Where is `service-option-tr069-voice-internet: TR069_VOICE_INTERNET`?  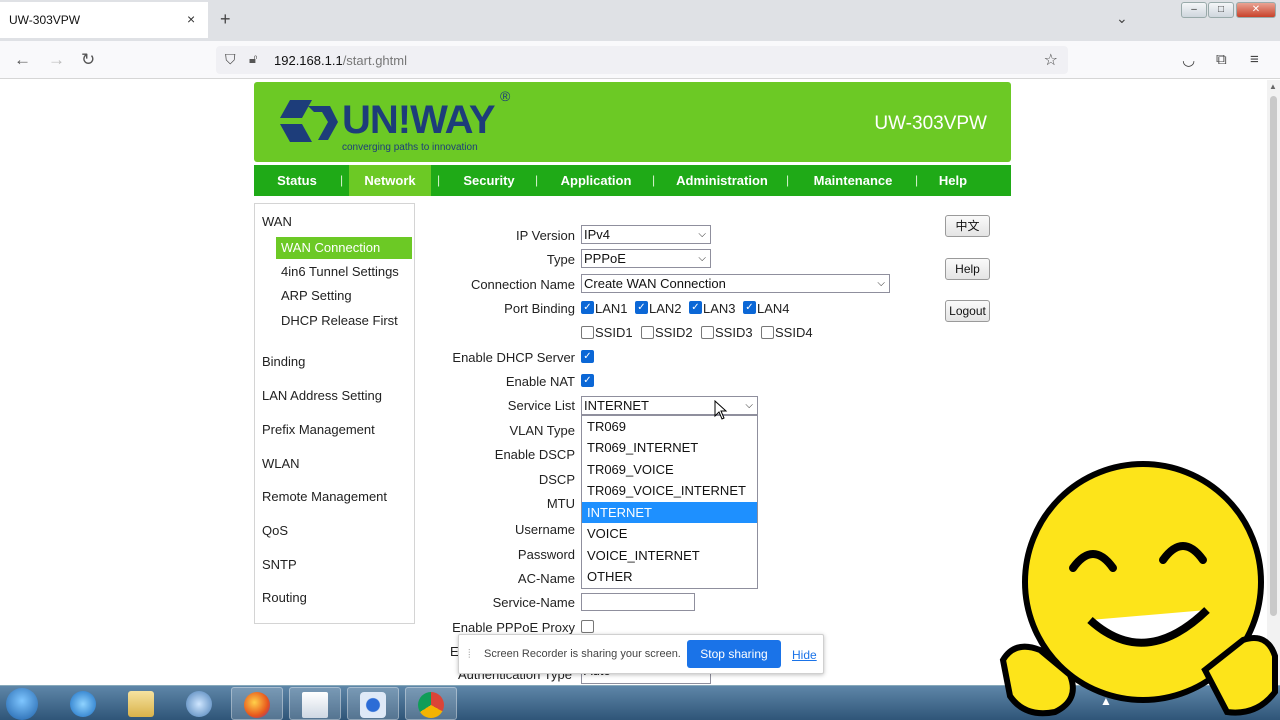
service-option-tr069-voice-internet: TR069_VOICE_INTERNET is located at coordinates (669, 490).